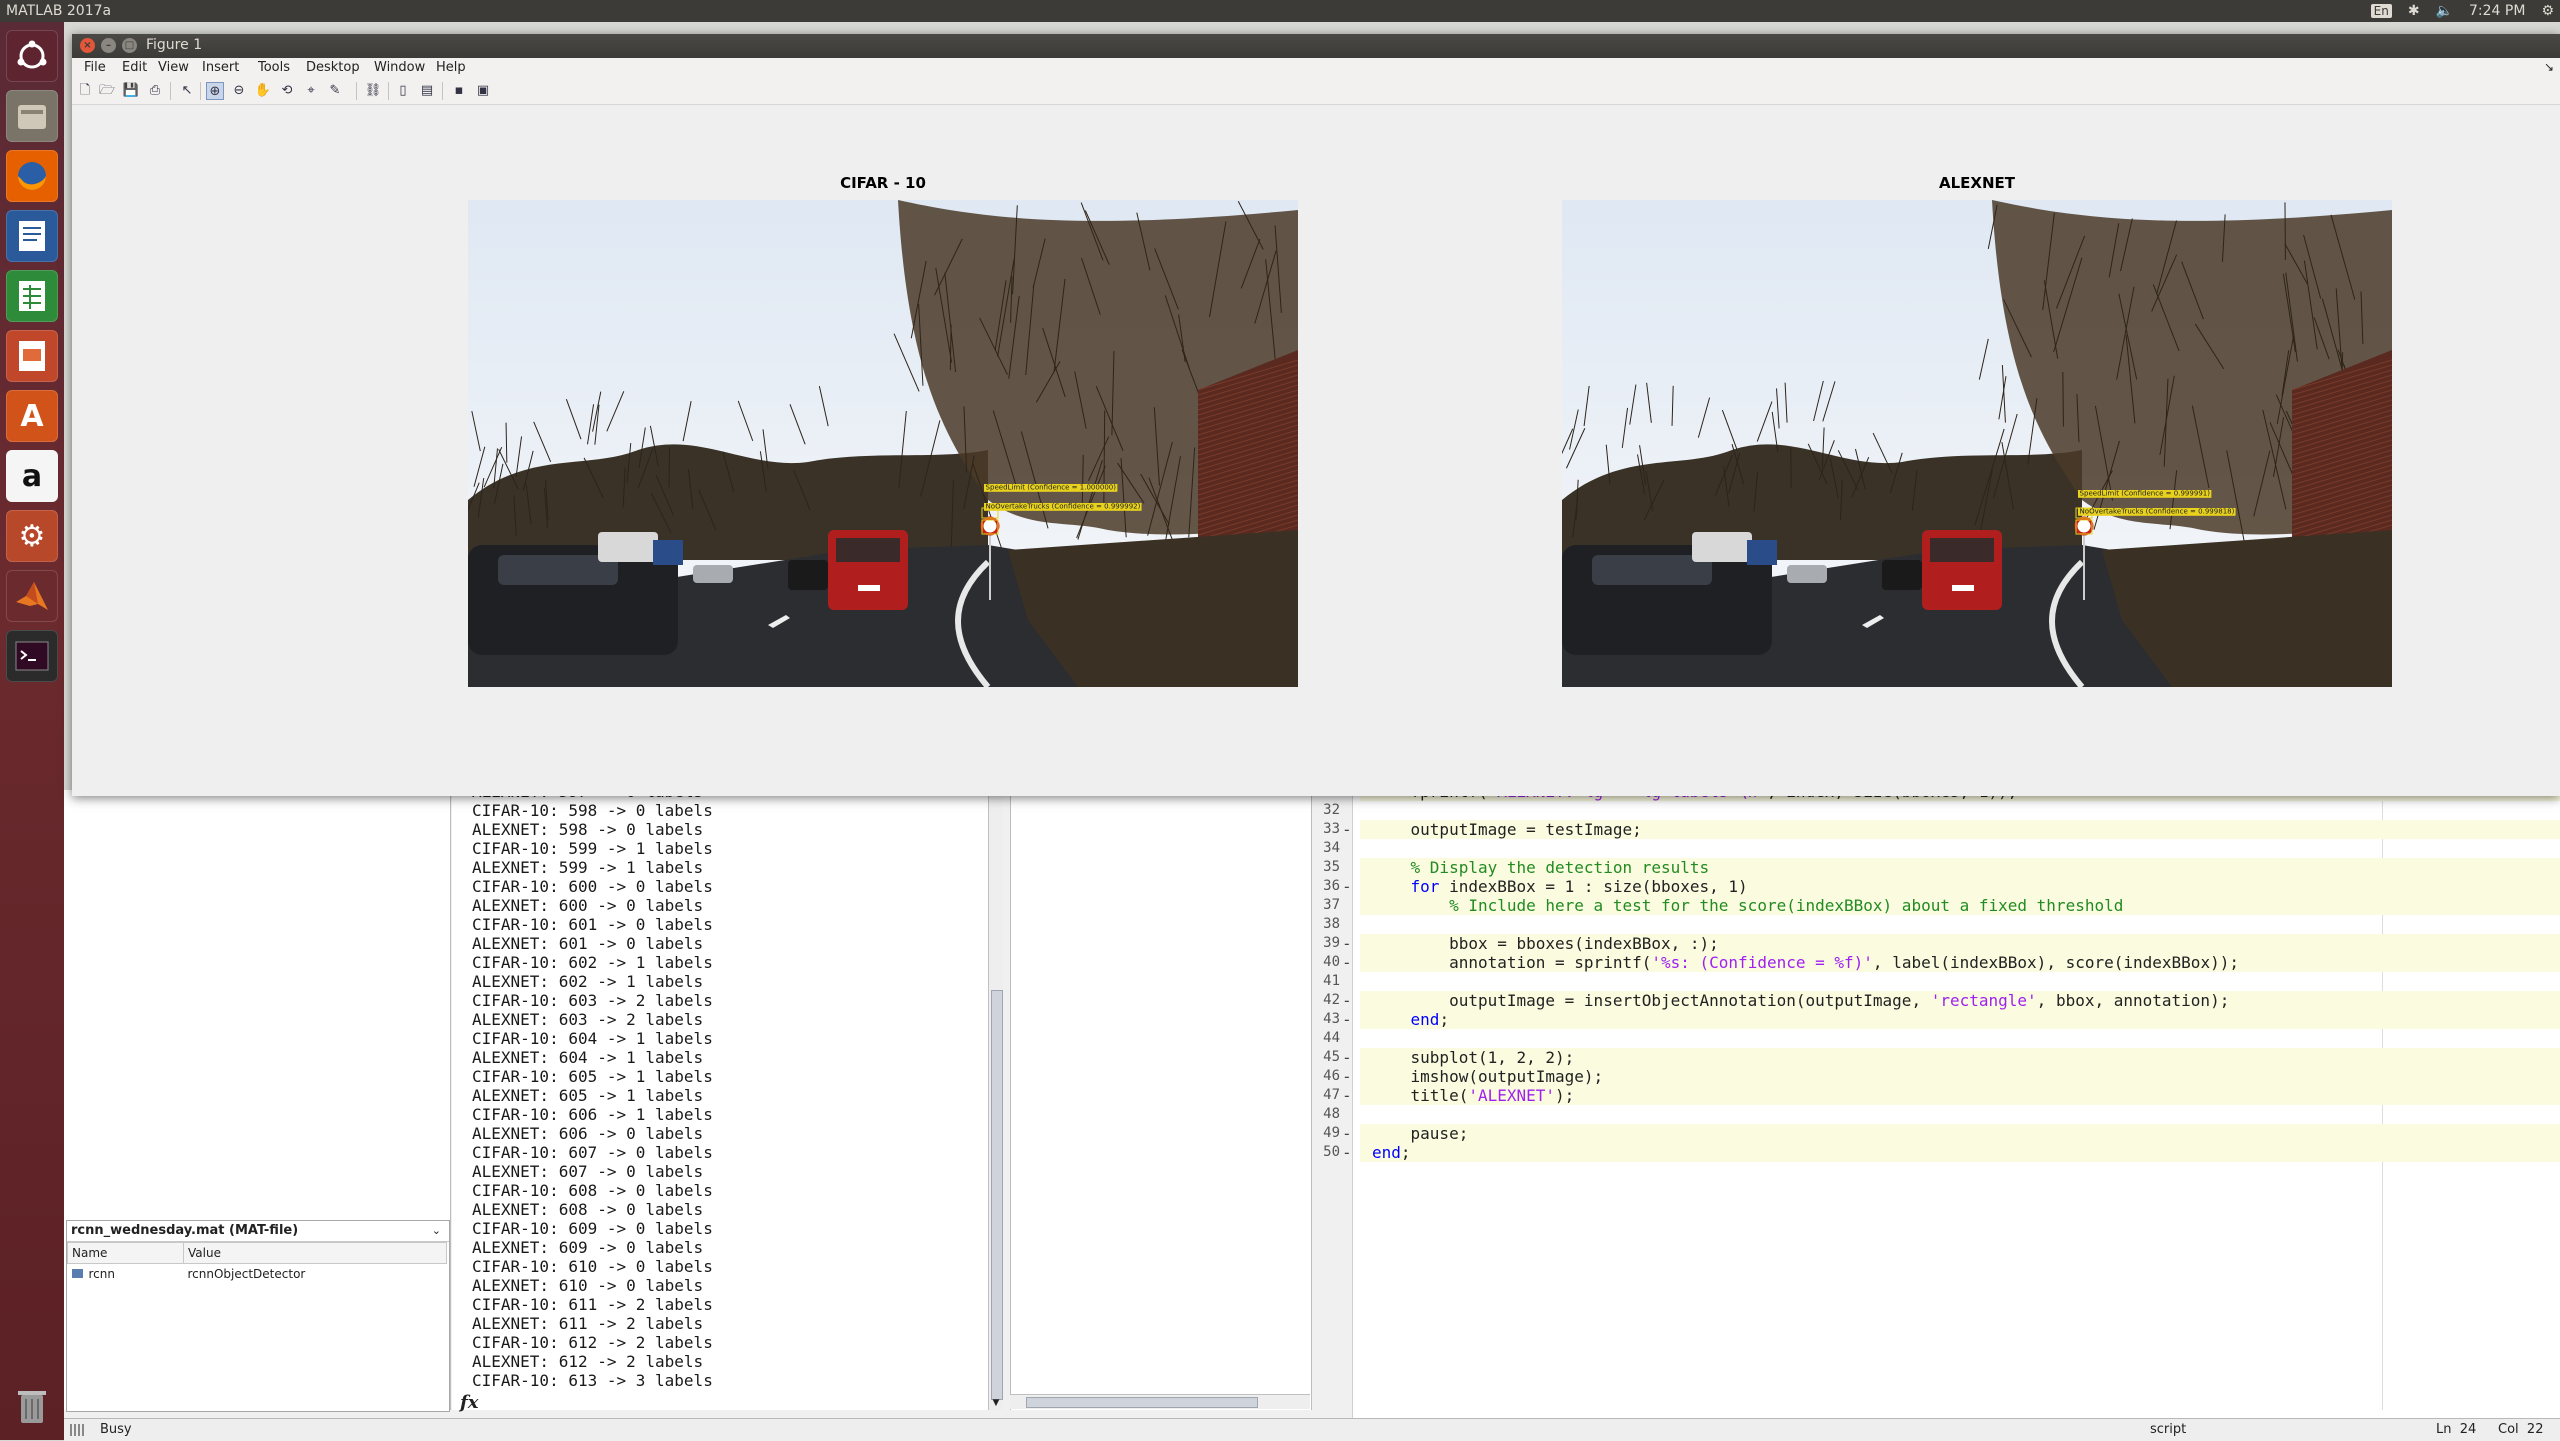 This screenshot has width=2560, height=1441. What do you see at coordinates (287, 91) in the screenshot?
I see `rotate-3d-icon: ⟲` at bounding box center [287, 91].